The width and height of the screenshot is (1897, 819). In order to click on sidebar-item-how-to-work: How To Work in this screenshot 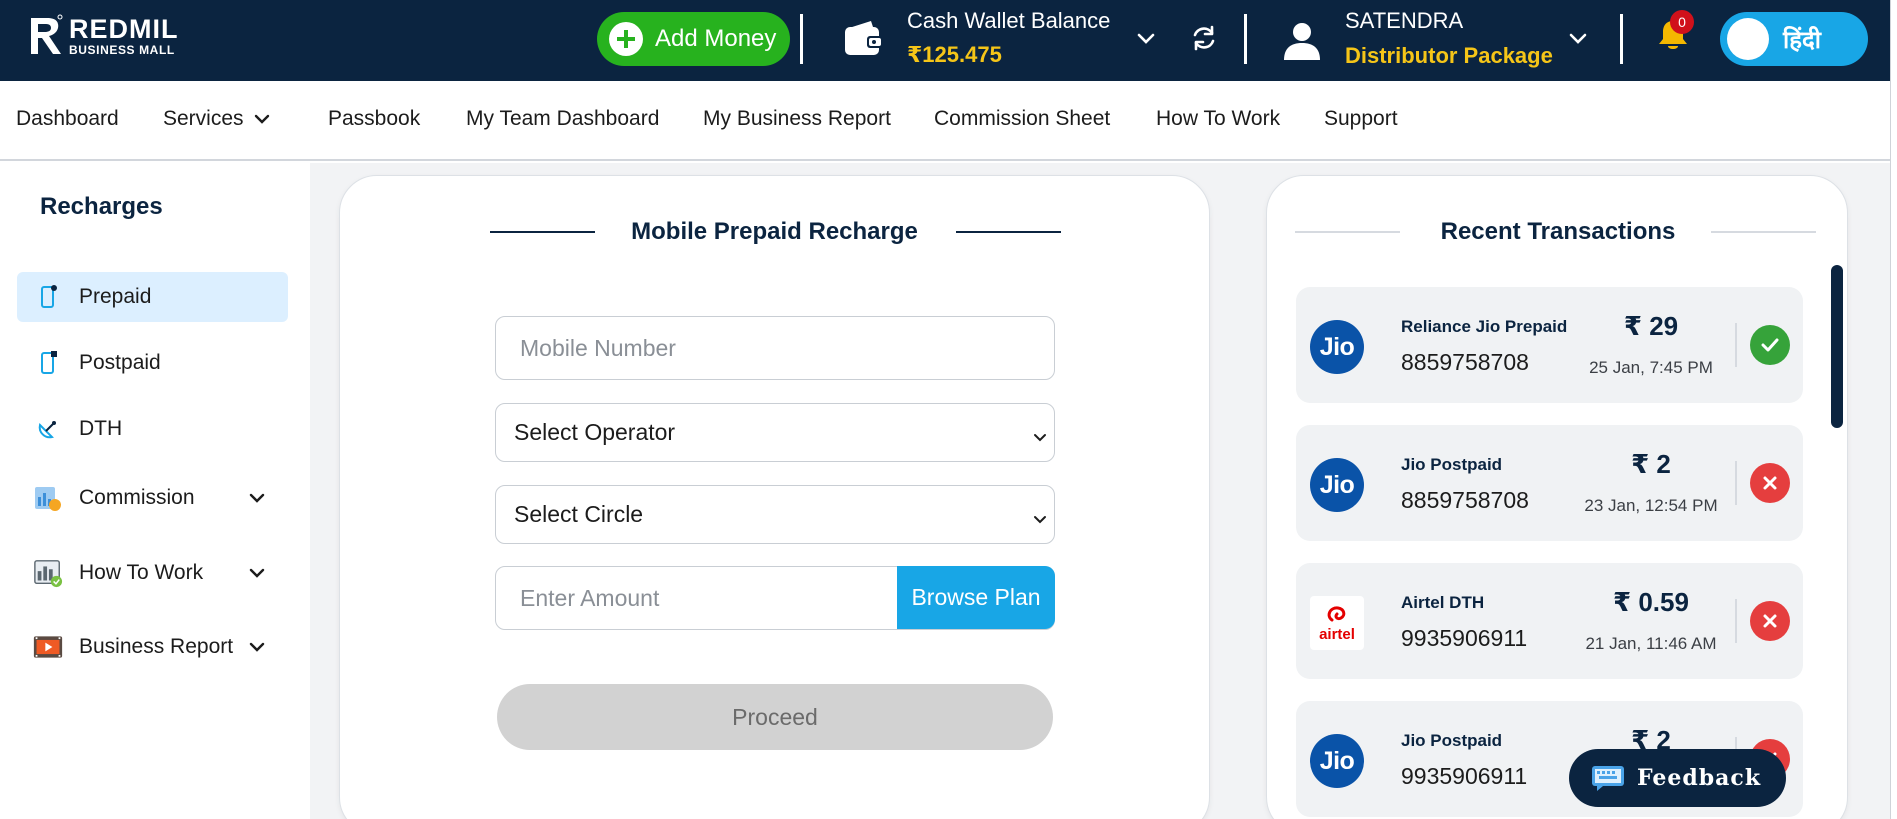, I will do `click(152, 573)`.